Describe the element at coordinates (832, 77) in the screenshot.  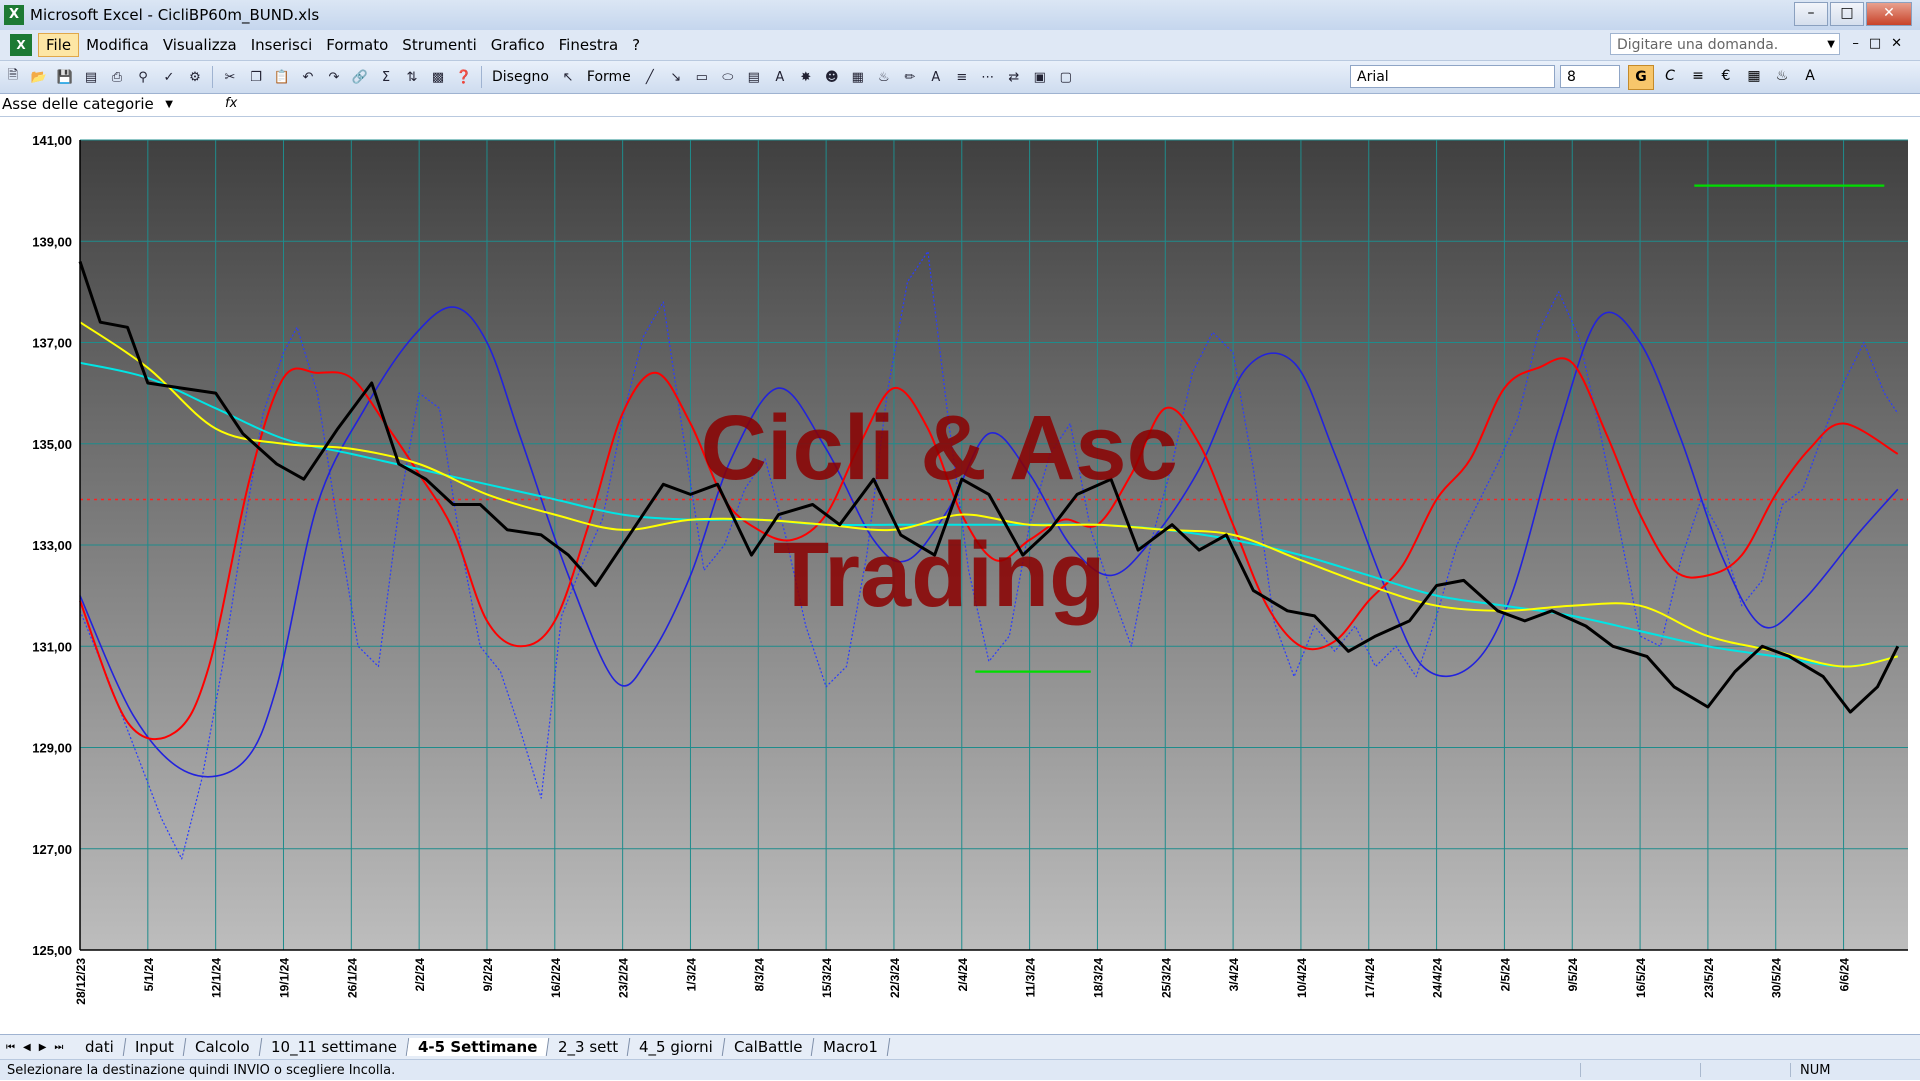
I see `clipart-icon: ☻` at that location.